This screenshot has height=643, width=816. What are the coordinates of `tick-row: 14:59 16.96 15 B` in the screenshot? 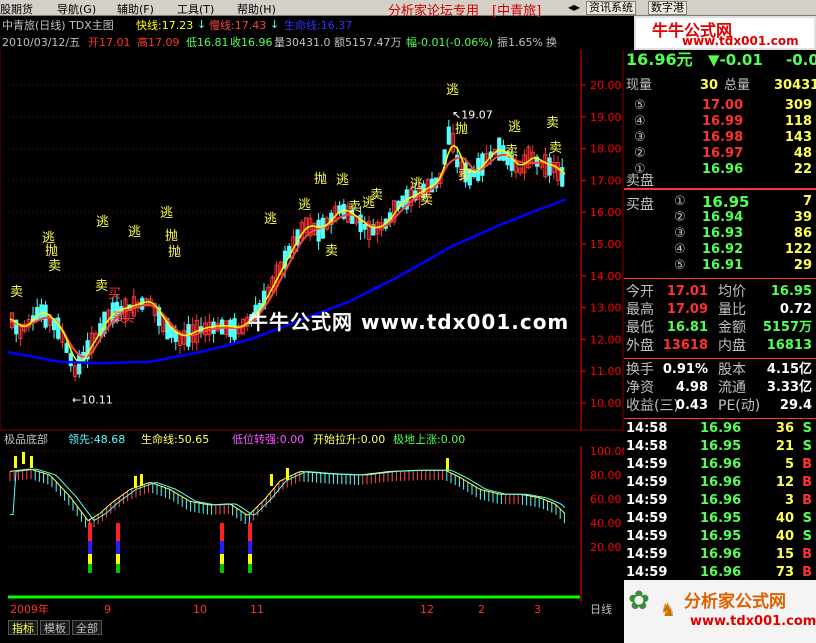 It's located at (720, 555).